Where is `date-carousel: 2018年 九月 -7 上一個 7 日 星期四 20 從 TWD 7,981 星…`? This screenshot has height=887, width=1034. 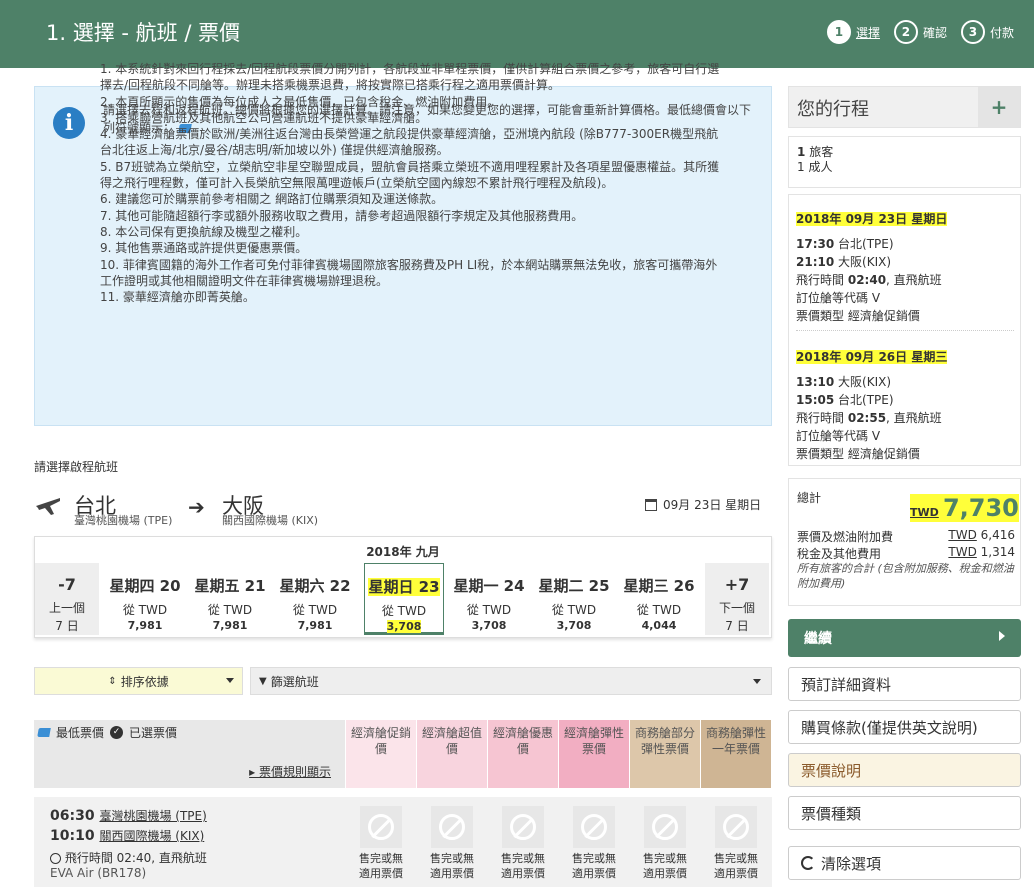 date-carousel: 2018年 九月 -7 上一個 7 日 星期四 20 從 TWD 7,981 星… is located at coordinates (403, 587).